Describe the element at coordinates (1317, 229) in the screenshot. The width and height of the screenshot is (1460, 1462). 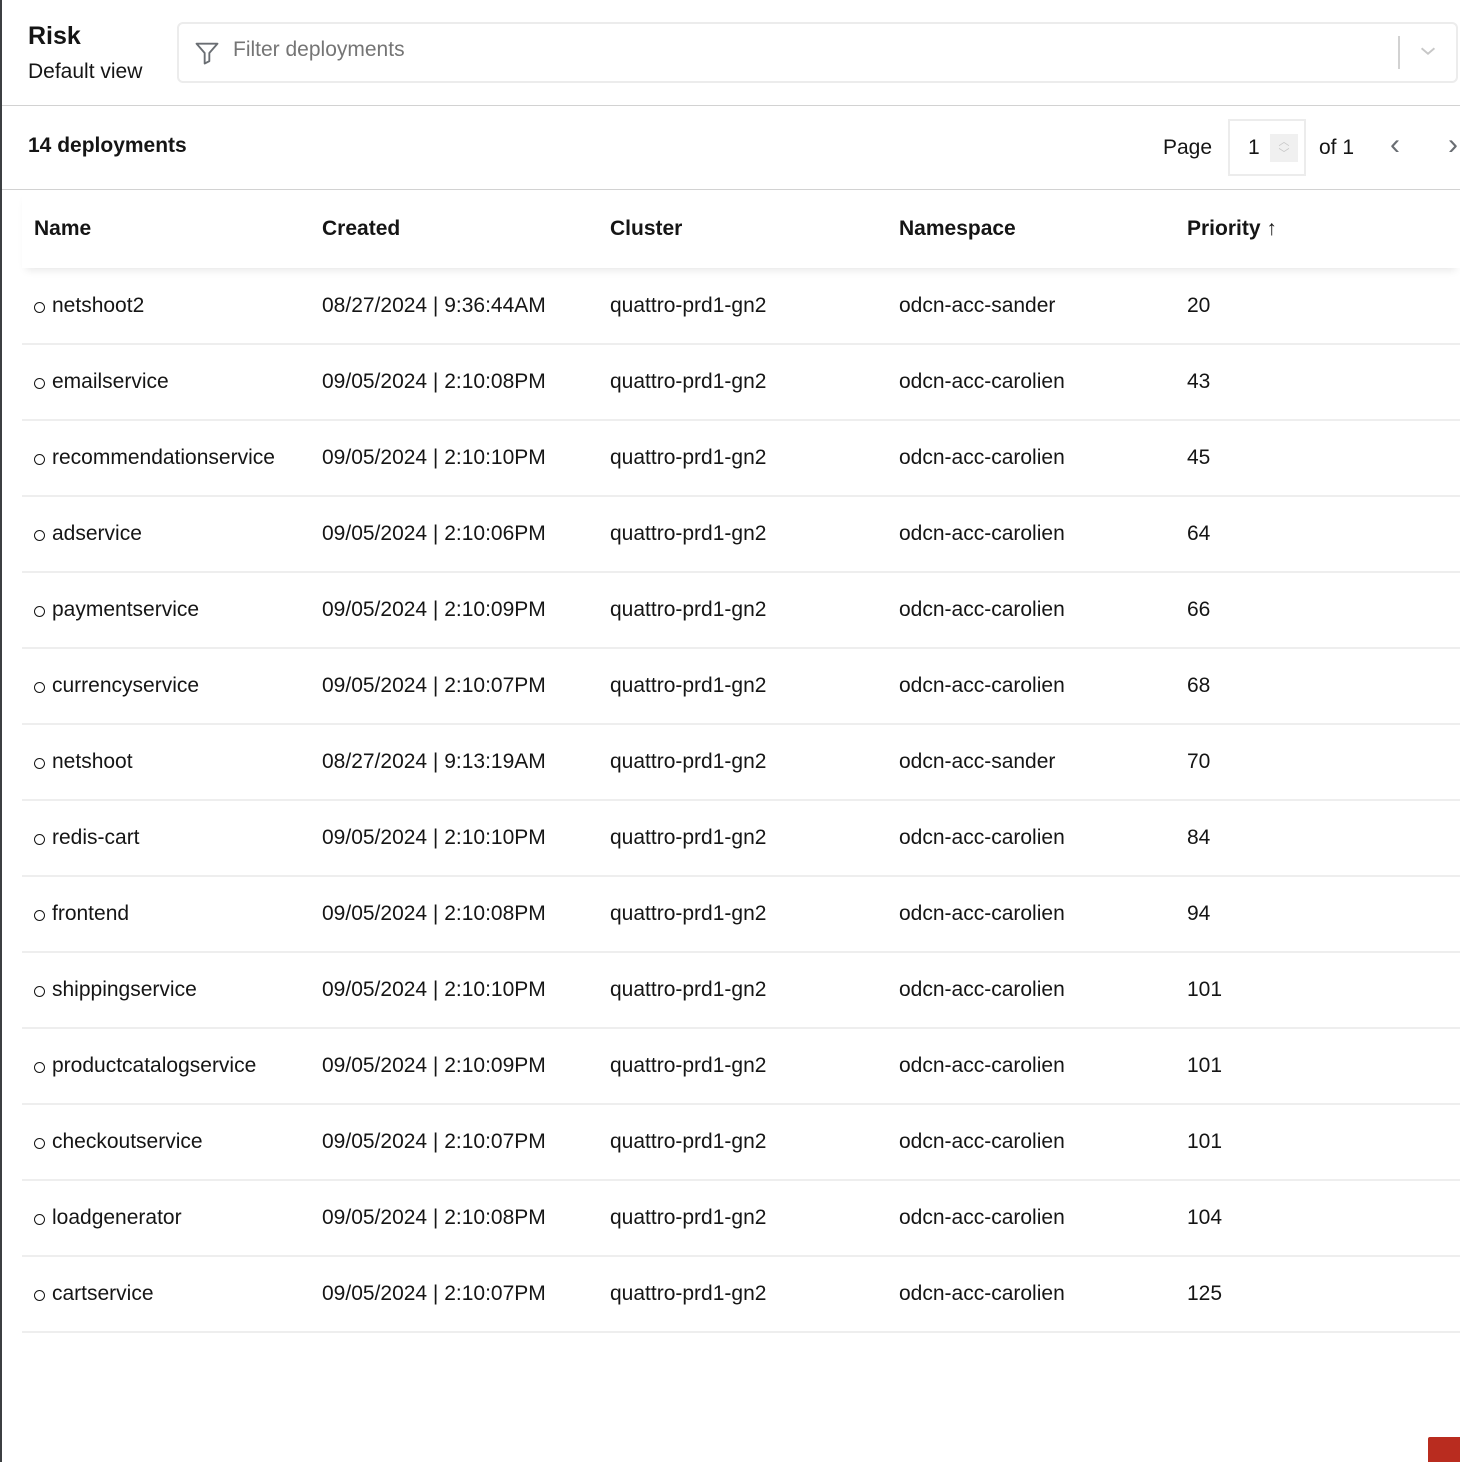
I see `column-header-priority: Priority ↑` at that location.